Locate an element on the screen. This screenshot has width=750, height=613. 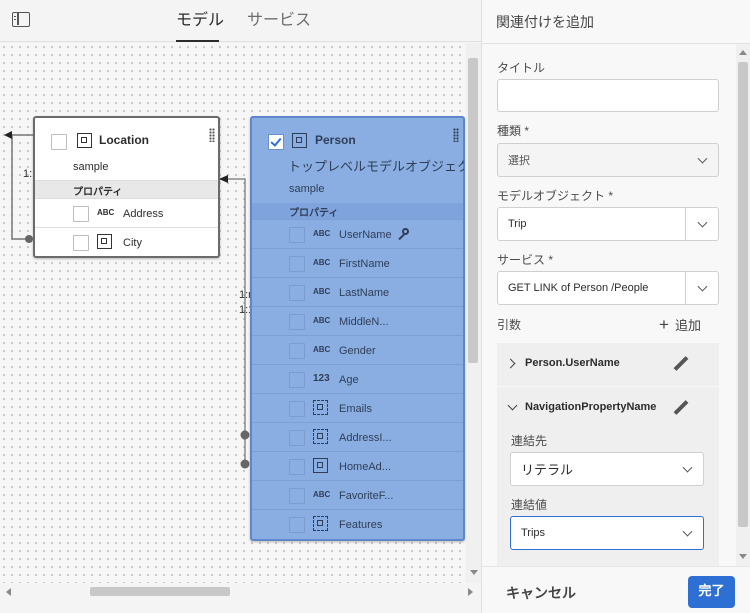
entity-type-icon is located at coordinates (299, 140).